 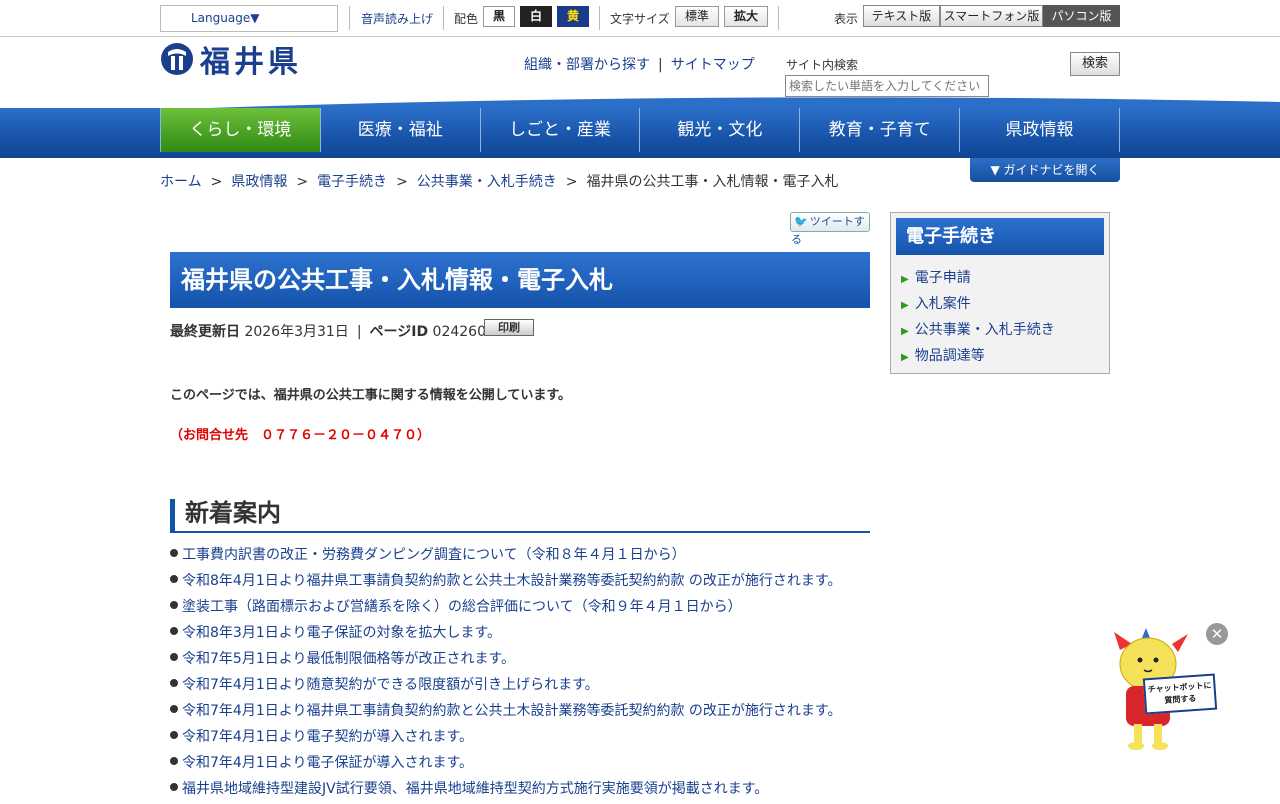 I want to click on nav-medical-welfare: 医療・福祉, so click(x=401, y=130).